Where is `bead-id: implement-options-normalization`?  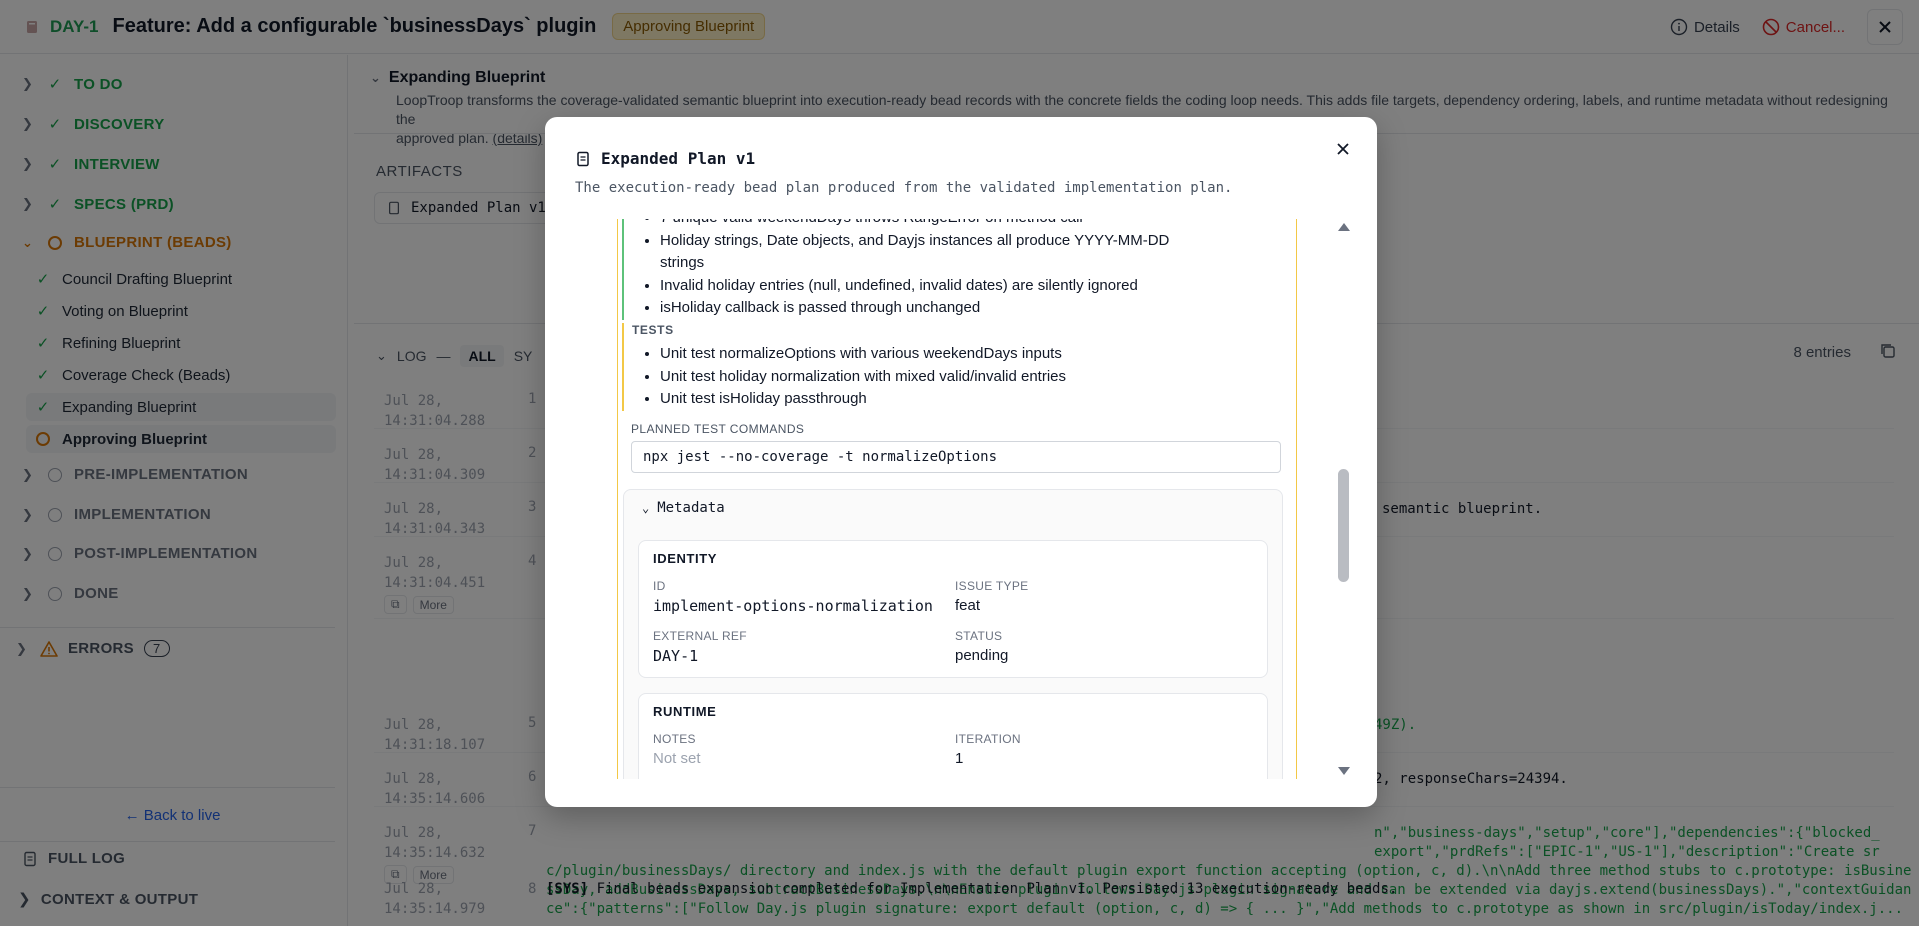
bead-id: implement-options-normalization is located at coordinates (793, 606).